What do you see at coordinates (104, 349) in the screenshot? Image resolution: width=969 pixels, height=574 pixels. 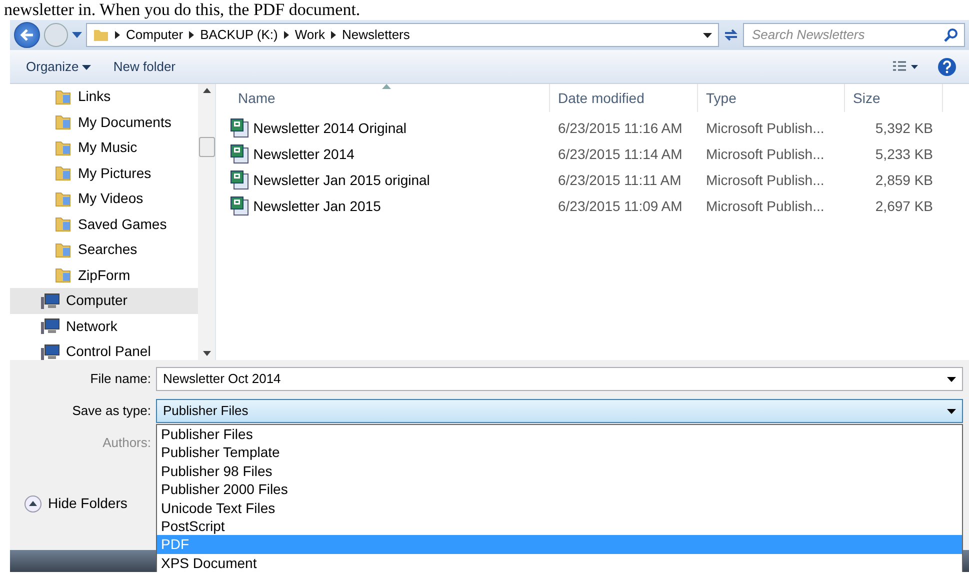 I see `sidebar-item: Control Panel` at bounding box center [104, 349].